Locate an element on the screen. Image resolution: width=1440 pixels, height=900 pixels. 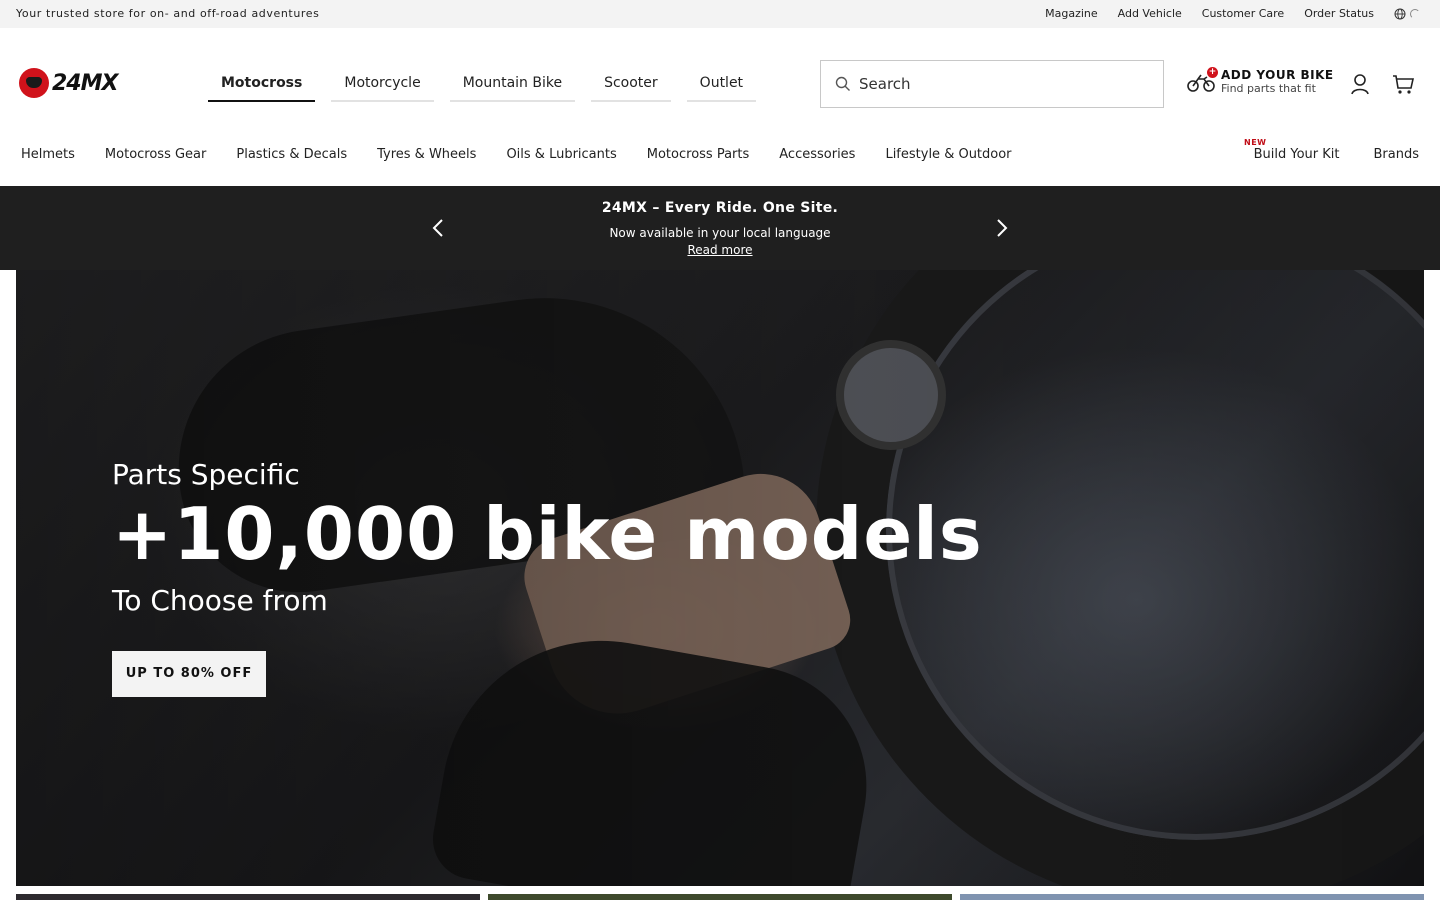
subnav-right: Build Your Kit Brands is located at coordinates (1336, 154).